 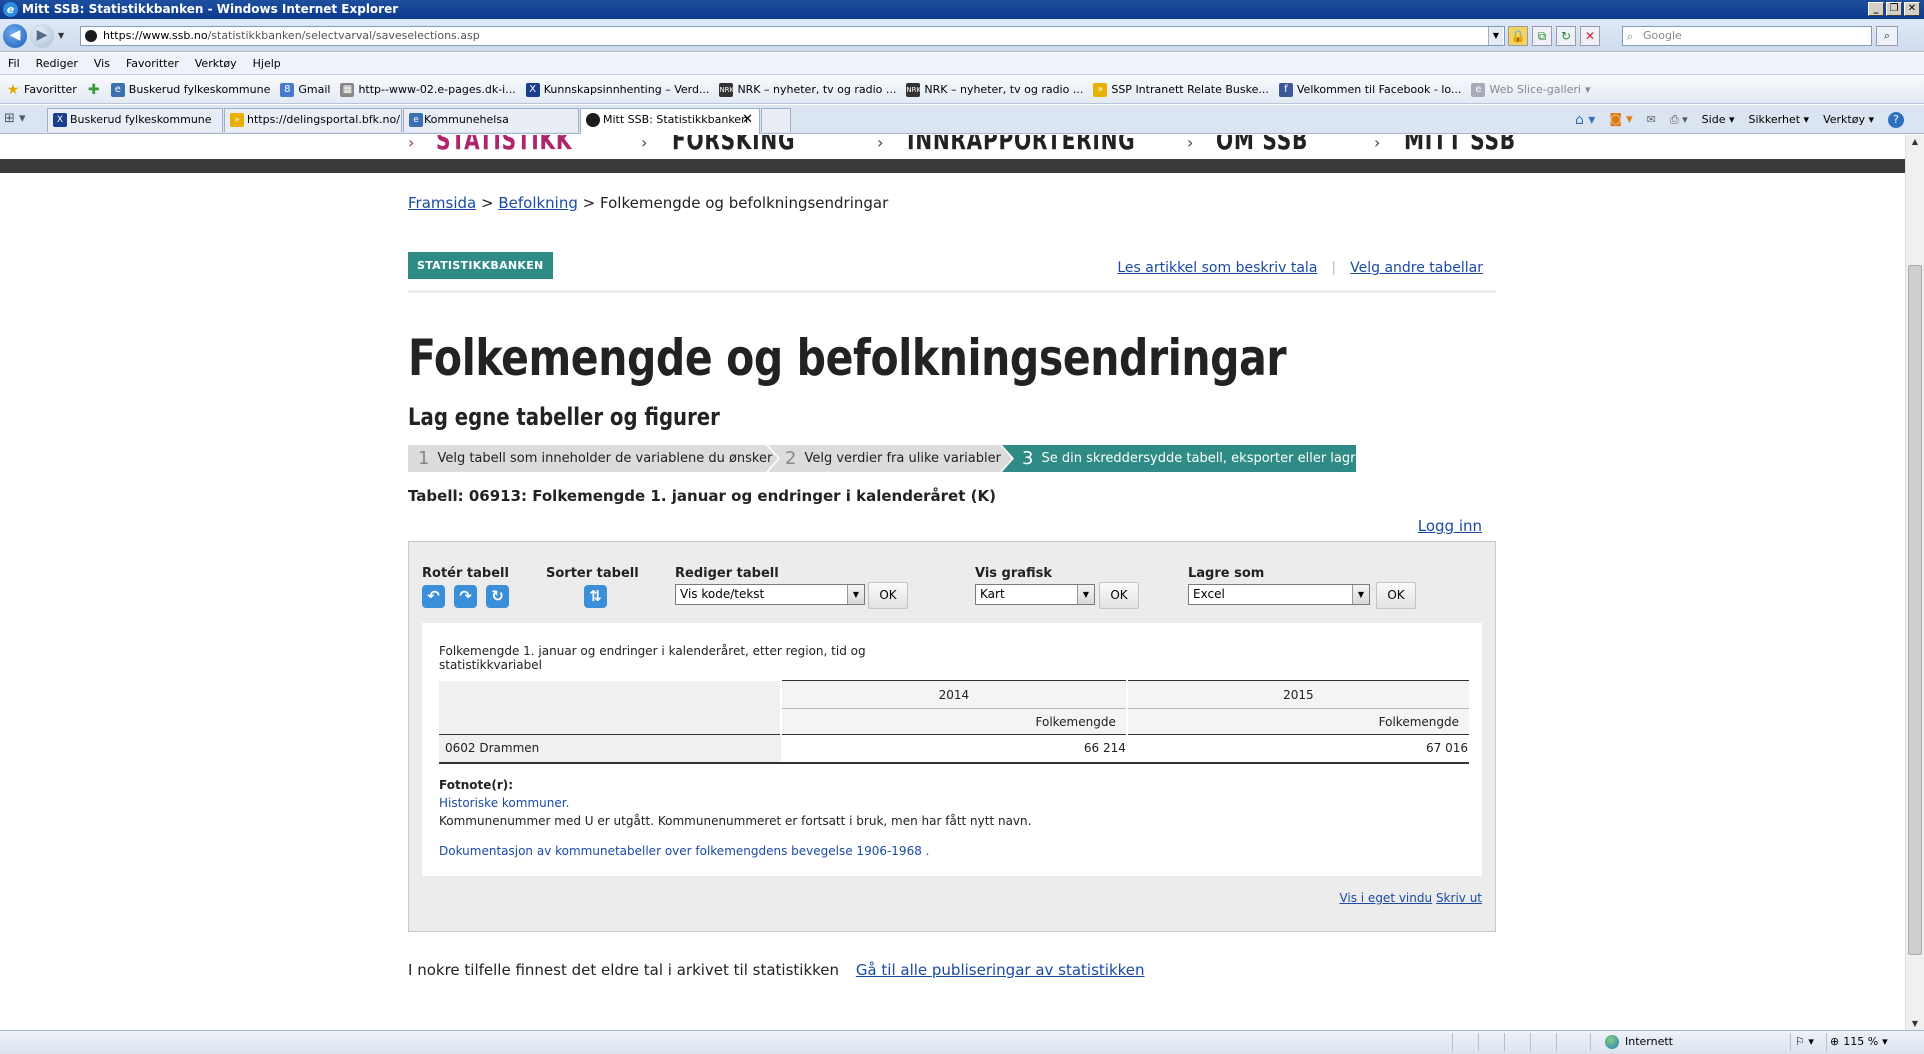 What do you see at coordinates (893, 458) in the screenshot?
I see `wizard-step-2: 2 Velg verdier fra ulike variabler` at bounding box center [893, 458].